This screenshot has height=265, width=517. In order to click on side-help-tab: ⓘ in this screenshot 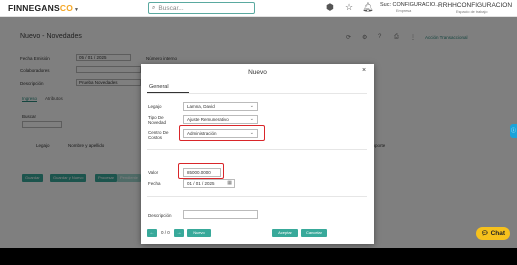, I will do `click(513, 131)`.